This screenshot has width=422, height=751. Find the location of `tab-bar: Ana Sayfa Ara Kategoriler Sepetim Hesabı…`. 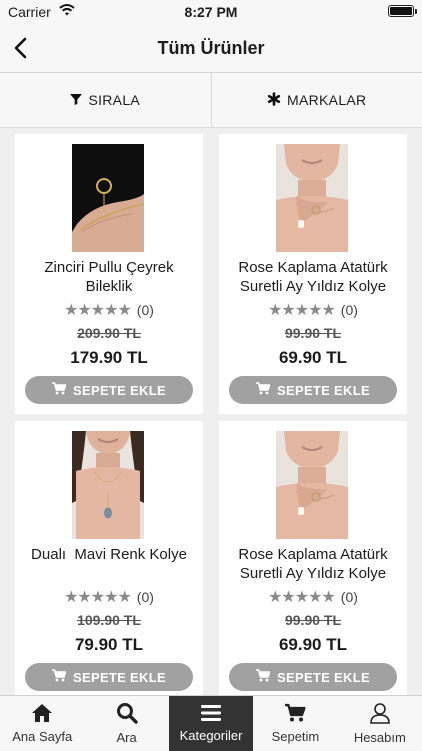

tab-bar: Ana Sayfa Ara Kategoriler Sepetim Hesabı… is located at coordinates (211, 723).